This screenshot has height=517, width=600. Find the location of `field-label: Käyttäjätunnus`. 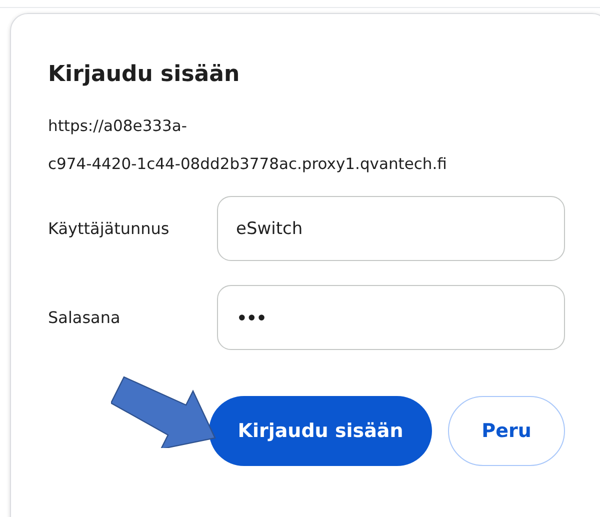

field-label: Käyttäjätunnus is located at coordinates (109, 228).